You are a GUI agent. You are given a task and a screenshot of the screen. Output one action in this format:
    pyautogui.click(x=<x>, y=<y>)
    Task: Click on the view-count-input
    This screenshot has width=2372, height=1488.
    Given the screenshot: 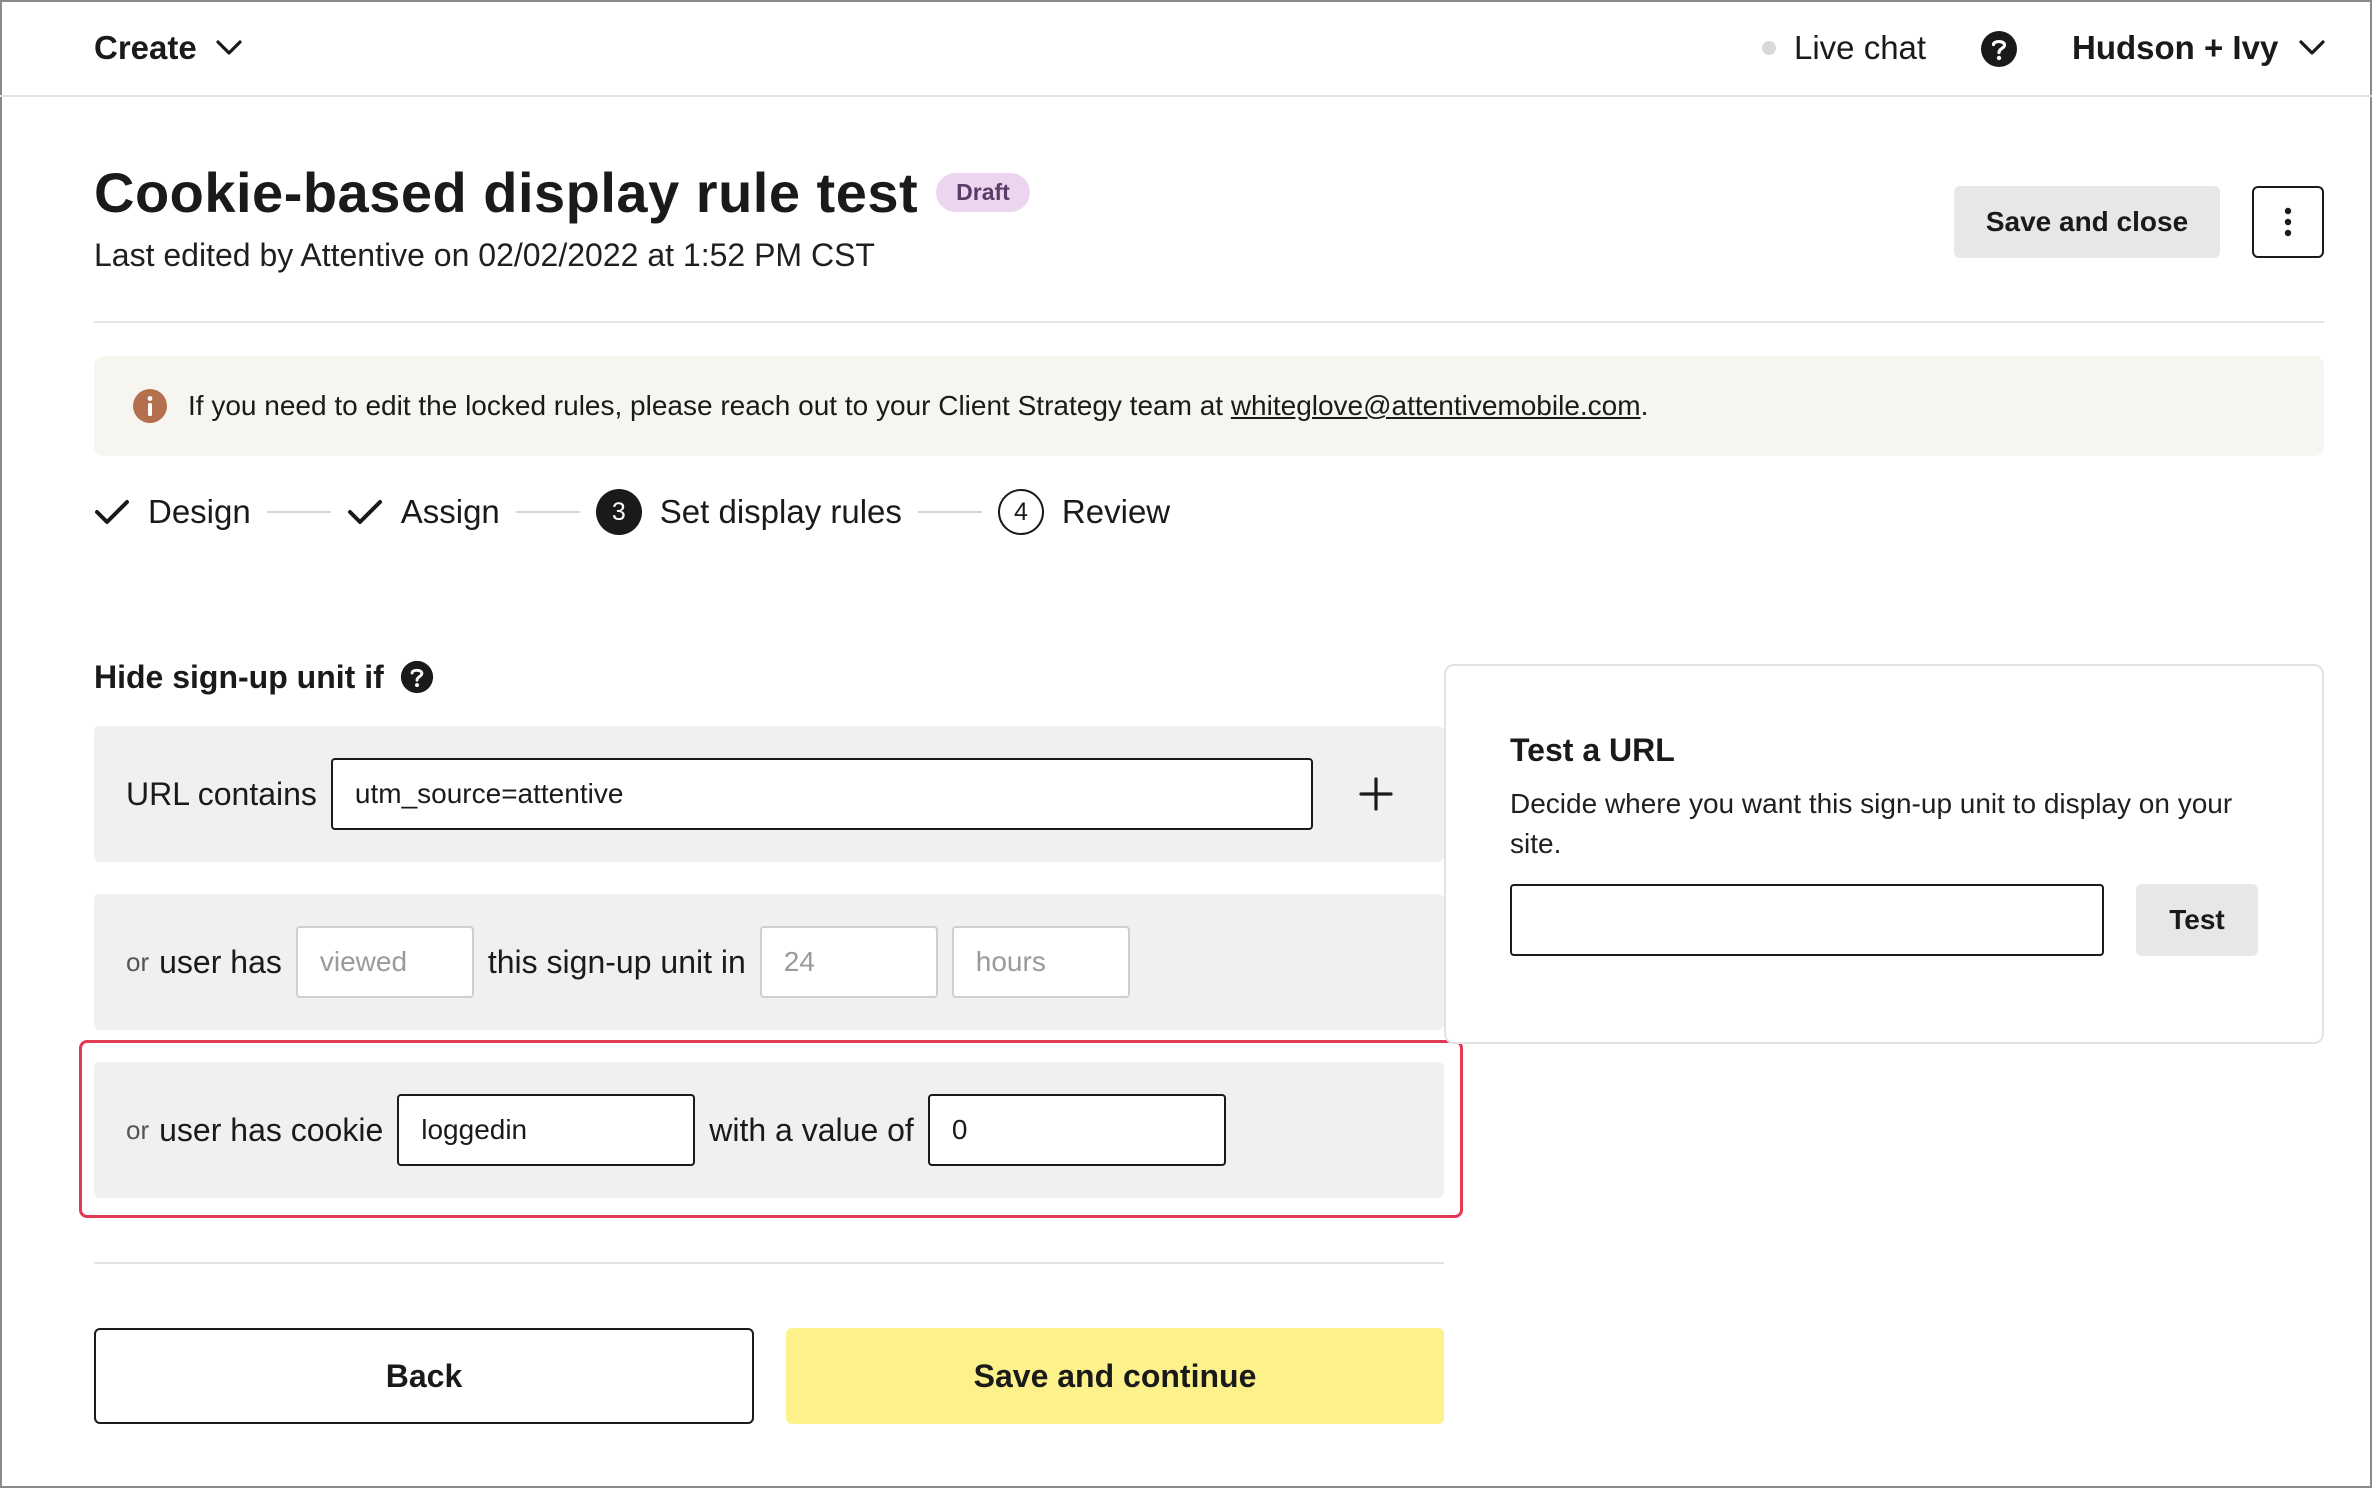 What is the action you would take?
    pyautogui.click(x=848, y=962)
    